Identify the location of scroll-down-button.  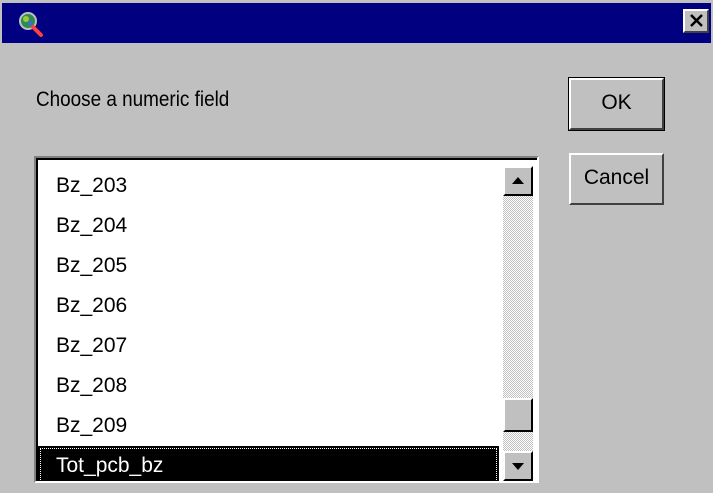
(518, 466).